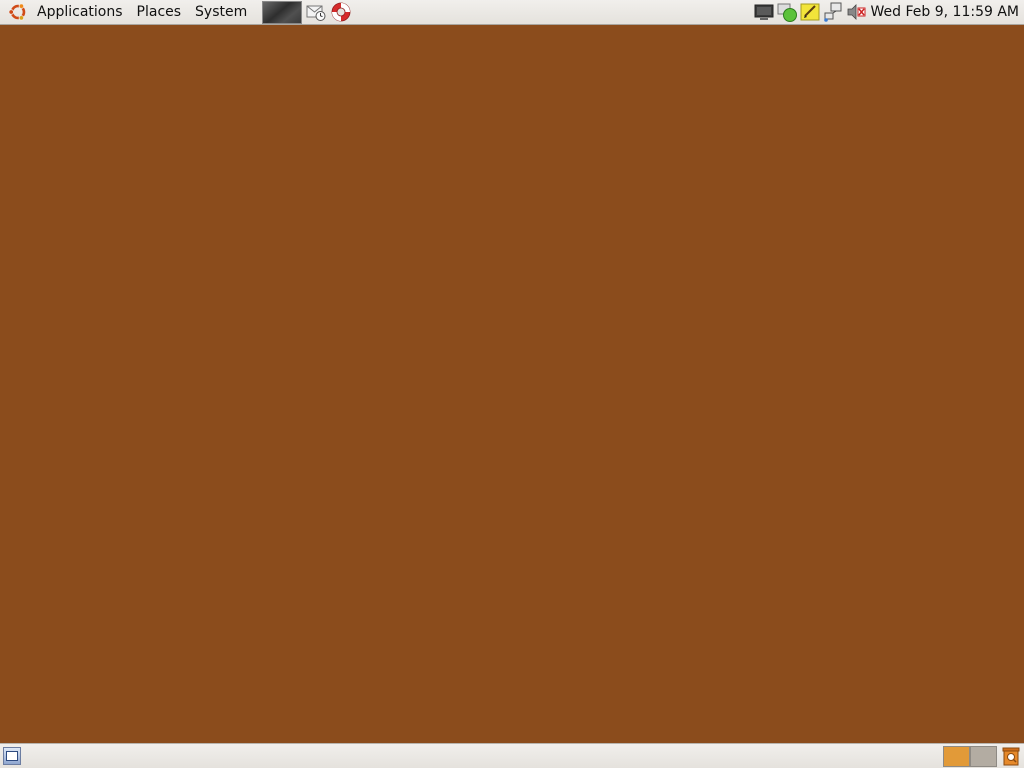 Image resolution: width=1024 pixels, height=768 pixels. Describe the element at coordinates (512, 755) in the screenshot. I see `bottom-panel` at that location.